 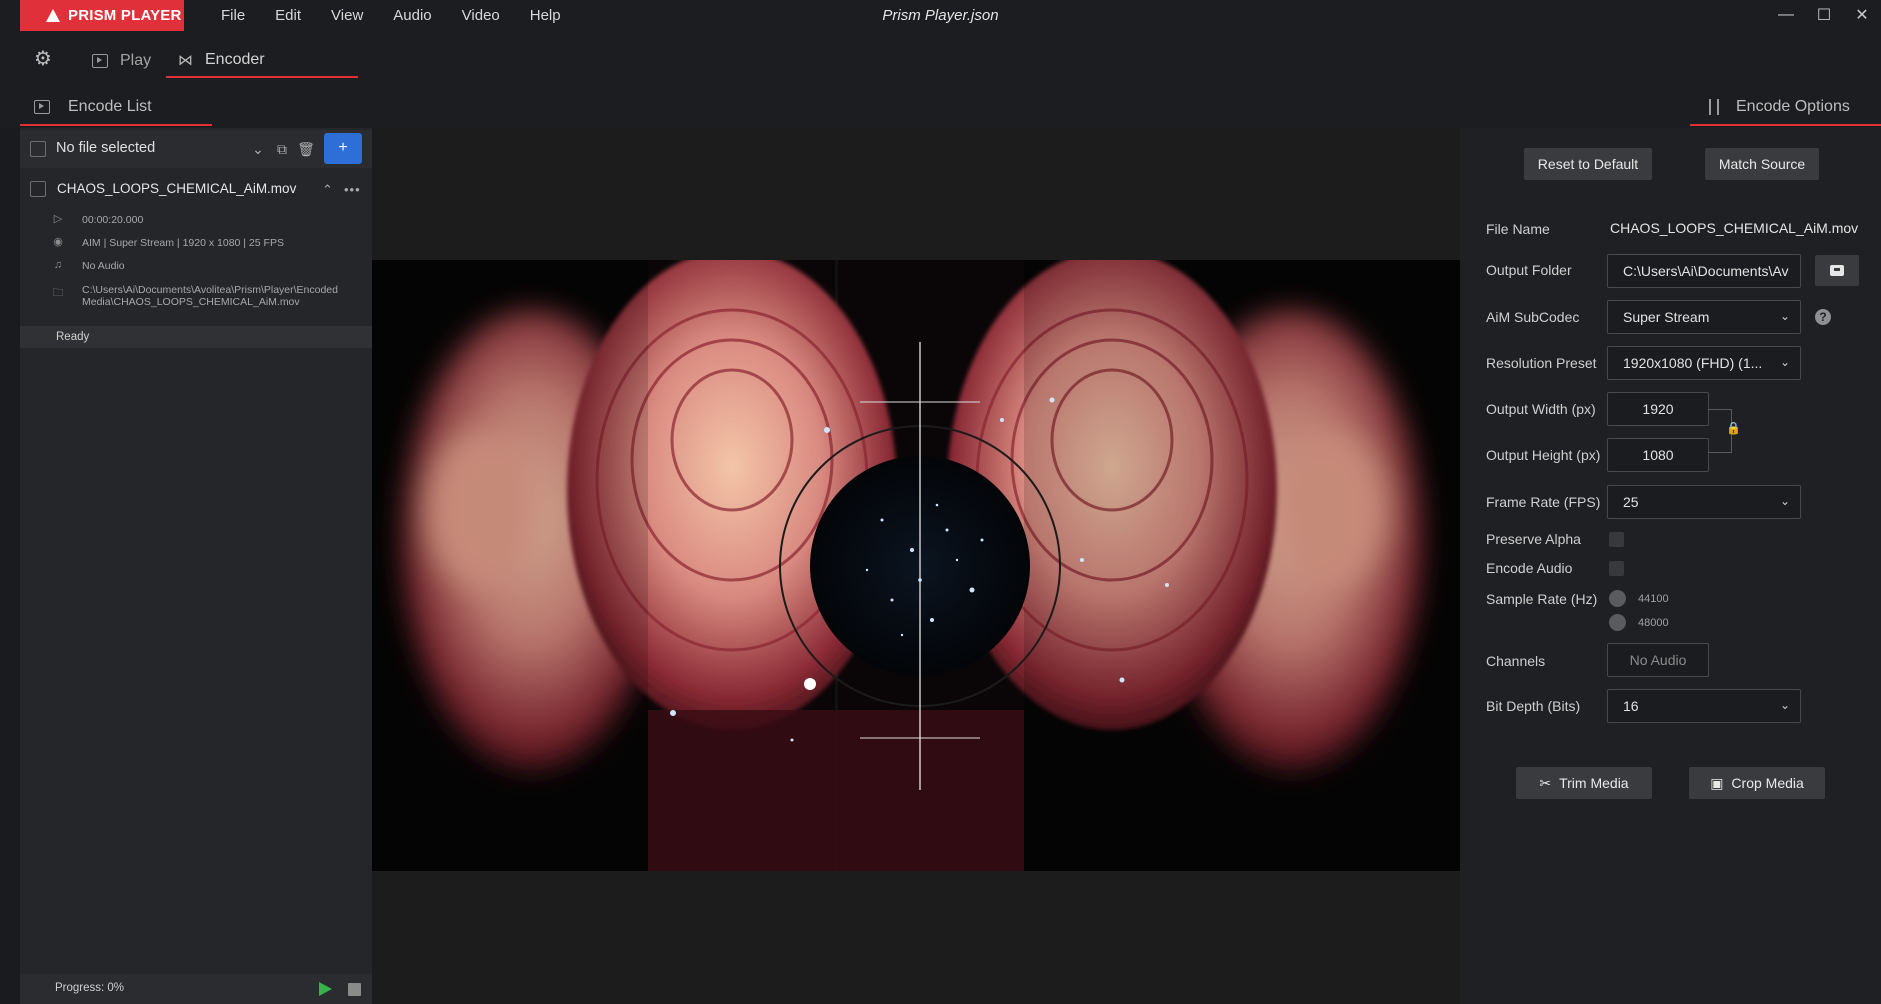 I want to click on prism-logo-icon, so click(x=53, y=15).